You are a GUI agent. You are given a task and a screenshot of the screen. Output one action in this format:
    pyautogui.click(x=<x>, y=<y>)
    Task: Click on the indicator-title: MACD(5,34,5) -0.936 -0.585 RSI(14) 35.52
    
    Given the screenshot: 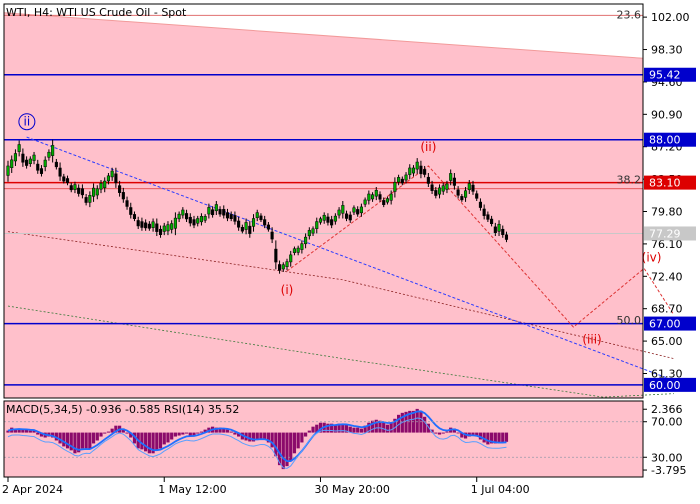 What is the action you would take?
    pyautogui.click(x=122, y=409)
    